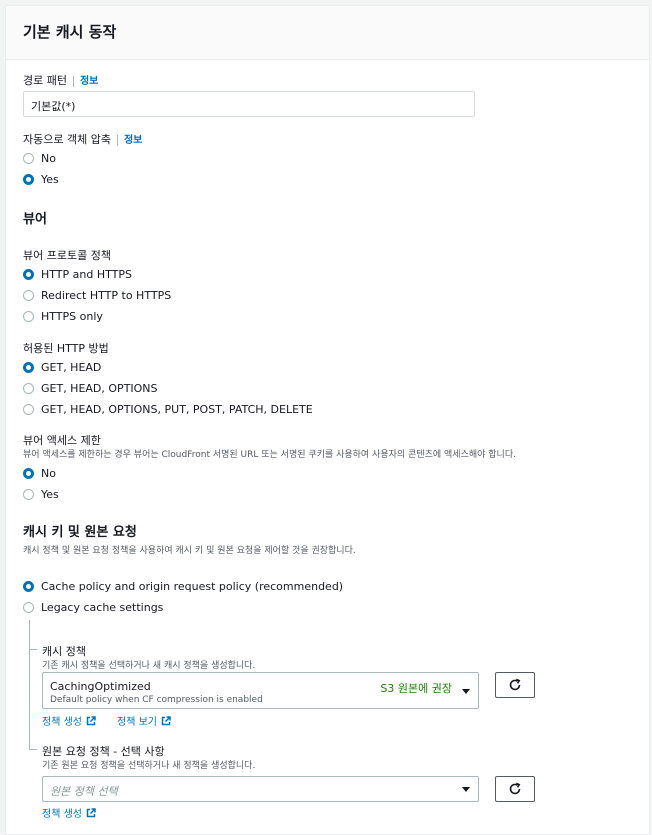 The height and width of the screenshot is (835, 652). I want to click on cache-policy-label: 캐시 정책, so click(64, 651).